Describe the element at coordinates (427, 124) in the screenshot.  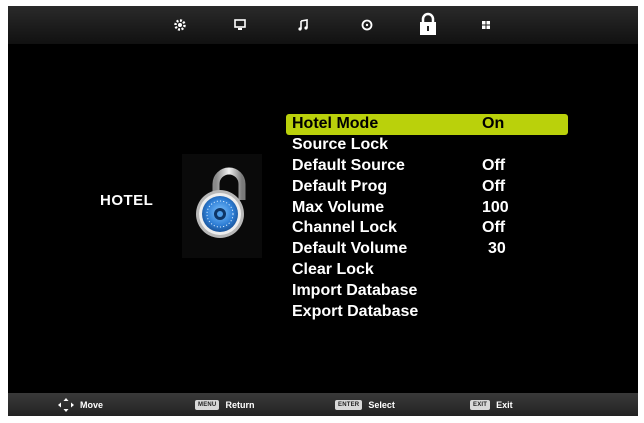
I see `menu-item-hotel-mode: Hotel Mode On` at that location.